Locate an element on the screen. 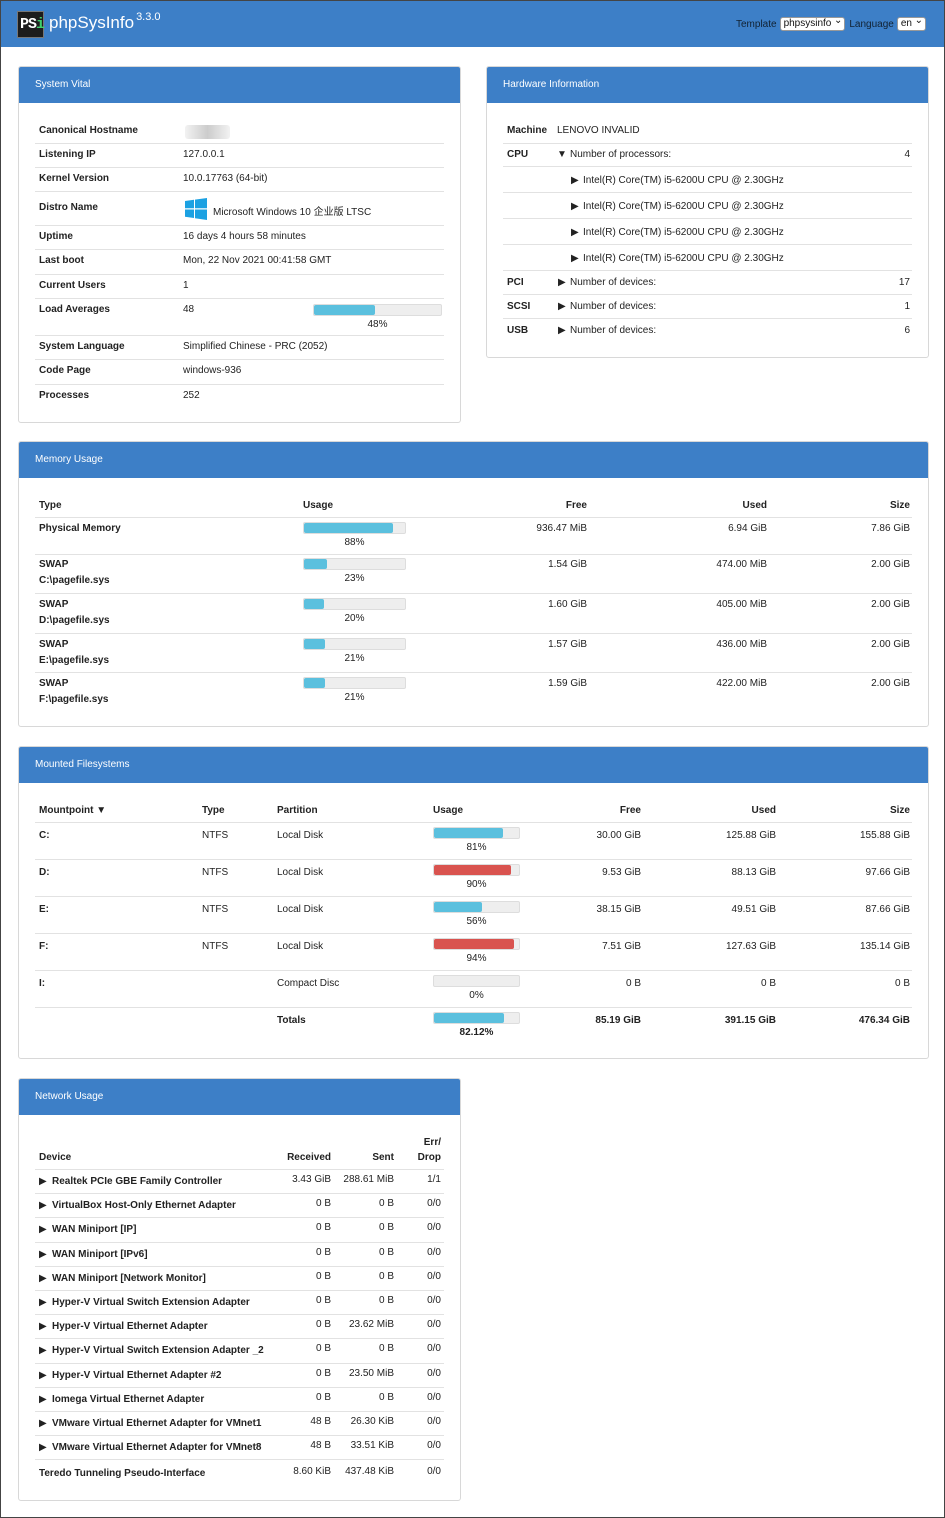 Image resolution: width=945 pixels, height=1518 pixels. cpu-expand-icon: ▼ is located at coordinates (562, 154).